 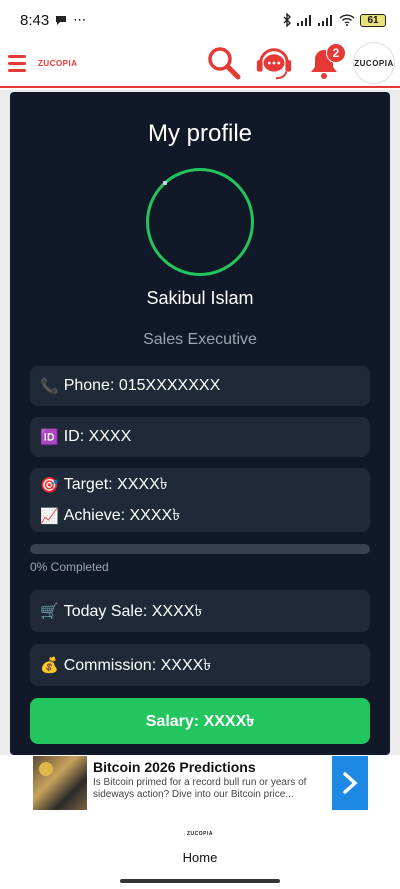 I want to click on home-logo: ZUCOPIA, so click(x=200, y=834).